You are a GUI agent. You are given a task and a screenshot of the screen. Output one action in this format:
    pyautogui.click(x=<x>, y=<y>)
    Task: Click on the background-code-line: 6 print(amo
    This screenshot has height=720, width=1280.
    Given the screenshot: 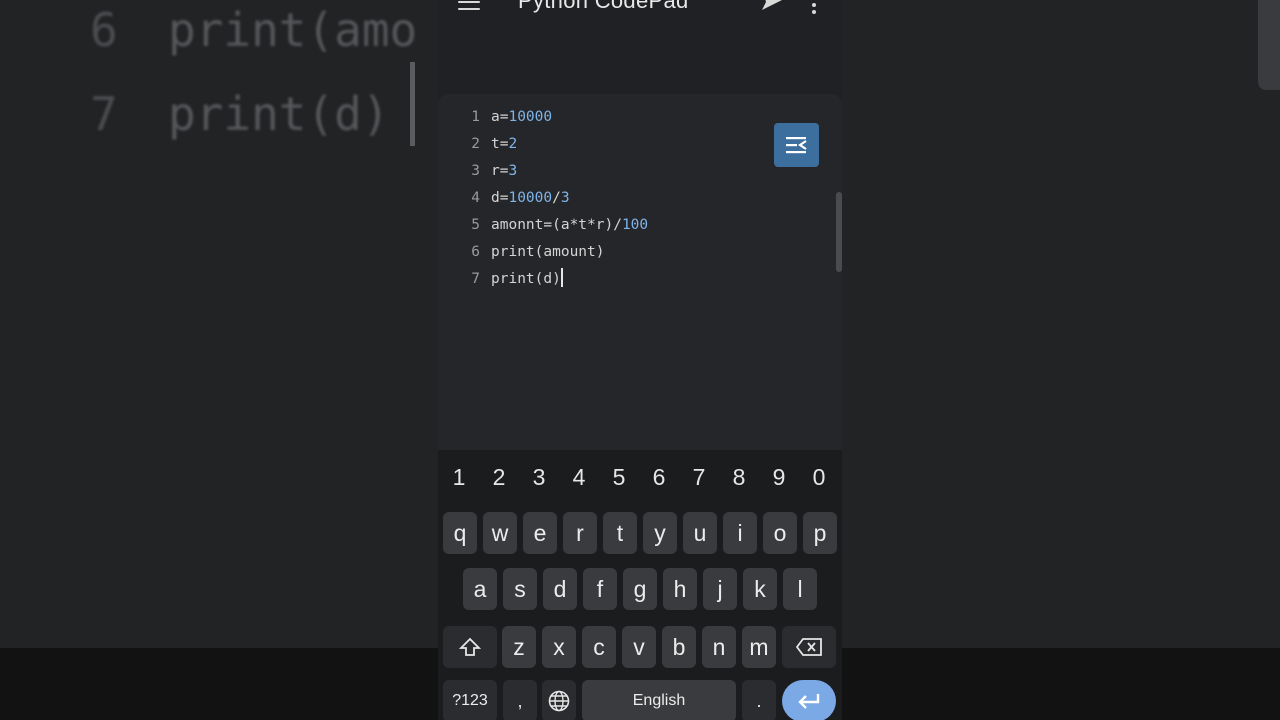 What is the action you would take?
    pyautogui.click(x=253, y=36)
    